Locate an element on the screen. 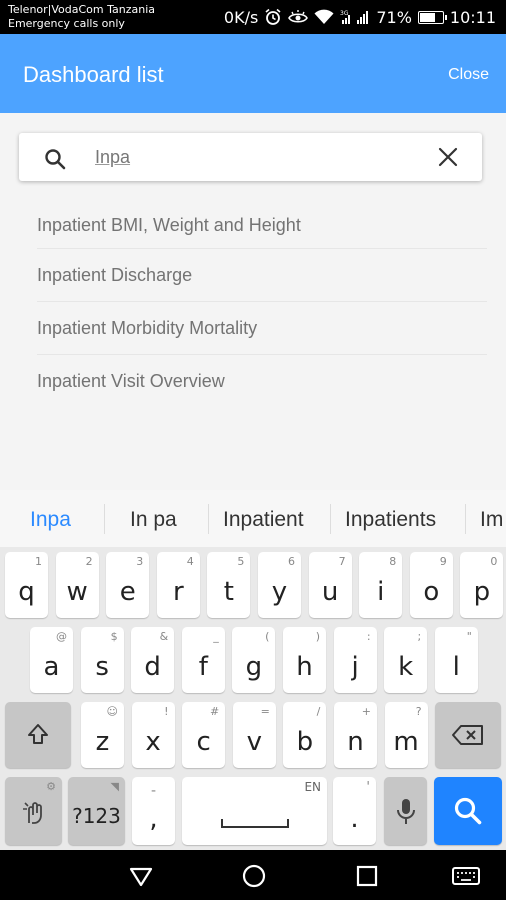 The height and width of the screenshot is (900, 506). microphone-icon is located at coordinates (406, 811).